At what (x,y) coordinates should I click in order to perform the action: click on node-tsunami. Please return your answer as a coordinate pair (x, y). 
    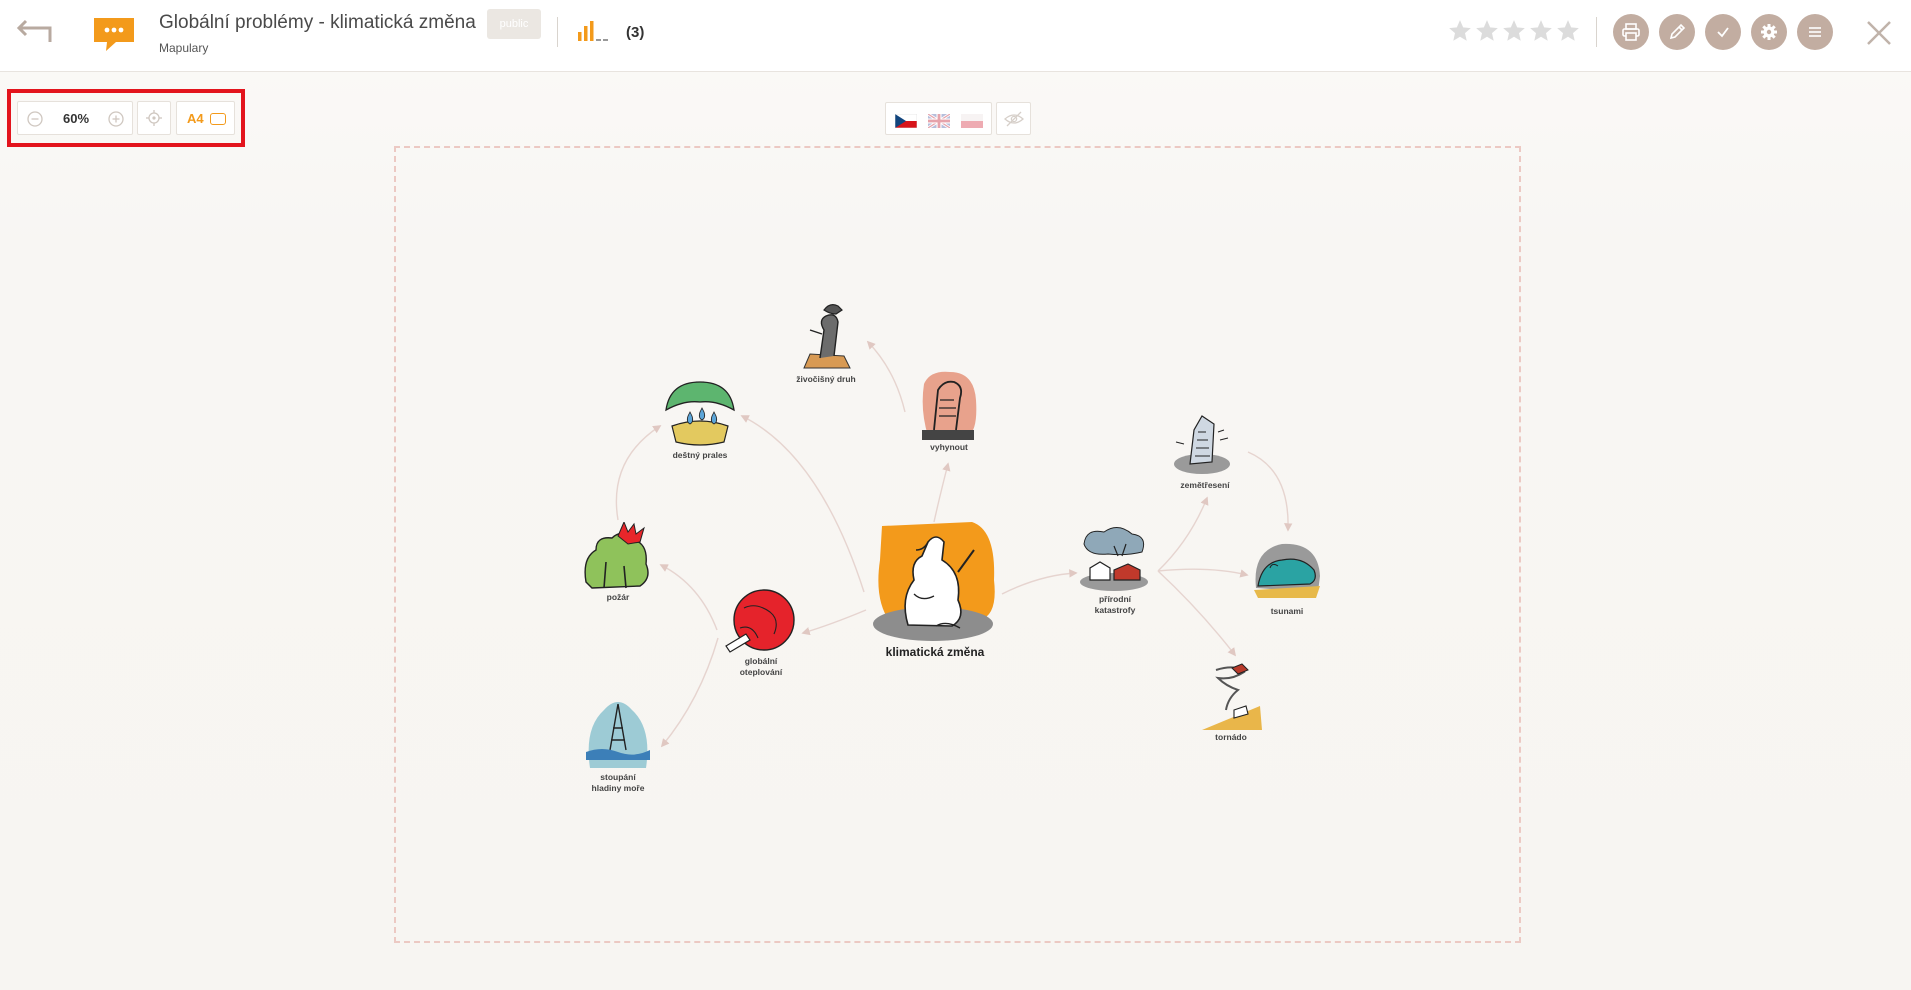
    Looking at the image, I should click on (1287, 570).